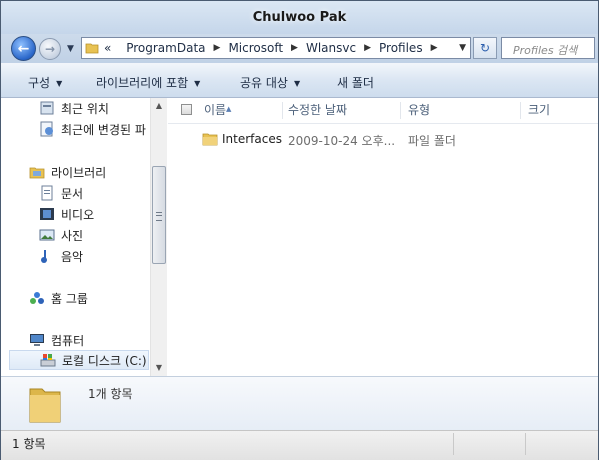 This screenshot has height=460, width=599. What do you see at coordinates (37, 298) in the screenshot?
I see `homegroup-icon` at bounding box center [37, 298].